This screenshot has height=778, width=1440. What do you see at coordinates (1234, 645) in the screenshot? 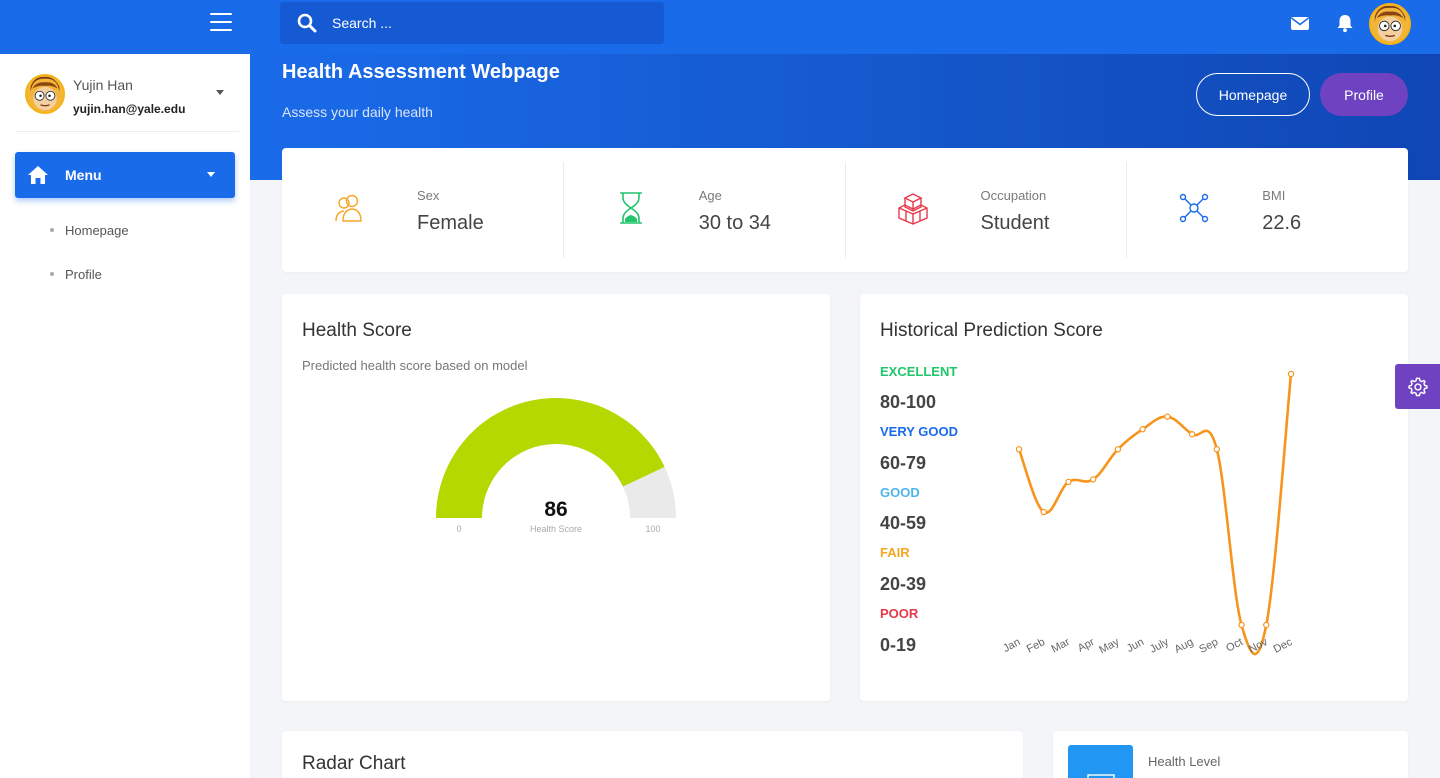
I see `x-tick-label: Oct` at bounding box center [1234, 645].